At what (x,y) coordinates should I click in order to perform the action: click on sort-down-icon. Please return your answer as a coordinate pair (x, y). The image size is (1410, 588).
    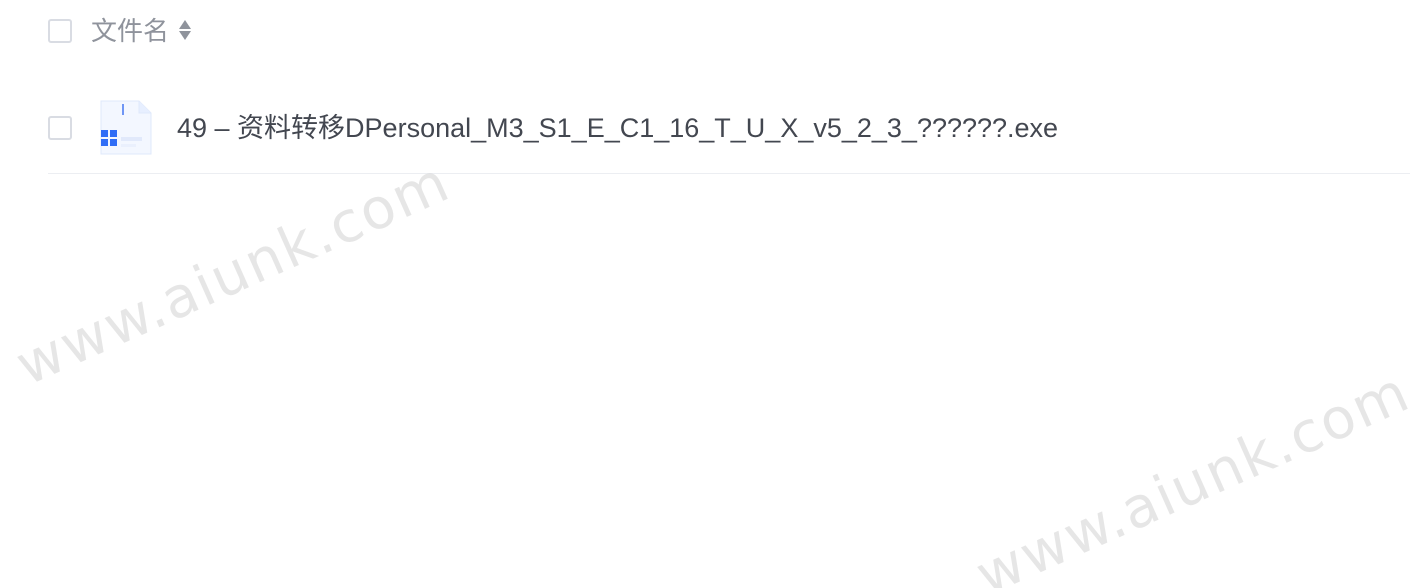
    Looking at the image, I should click on (185, 35).